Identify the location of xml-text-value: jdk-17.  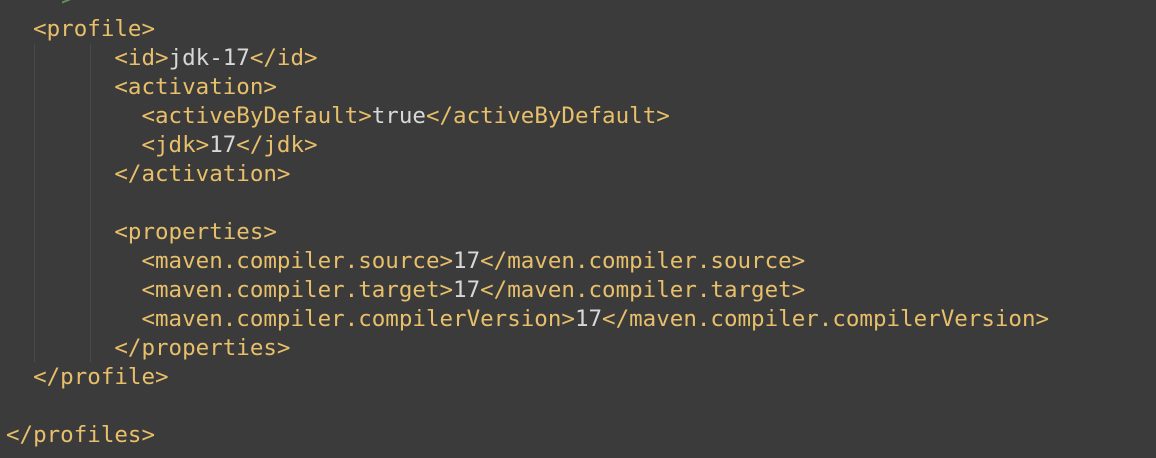
(209, 58).